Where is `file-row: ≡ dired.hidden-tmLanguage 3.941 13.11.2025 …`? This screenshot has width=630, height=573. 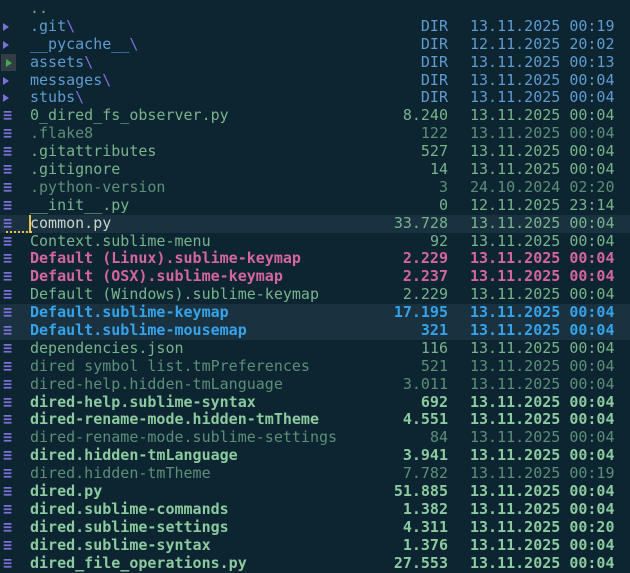
file-row: ≡ dired.hidden-tmLanguage 3.941 13.11.2025 … is located at coordinates (315, 455).